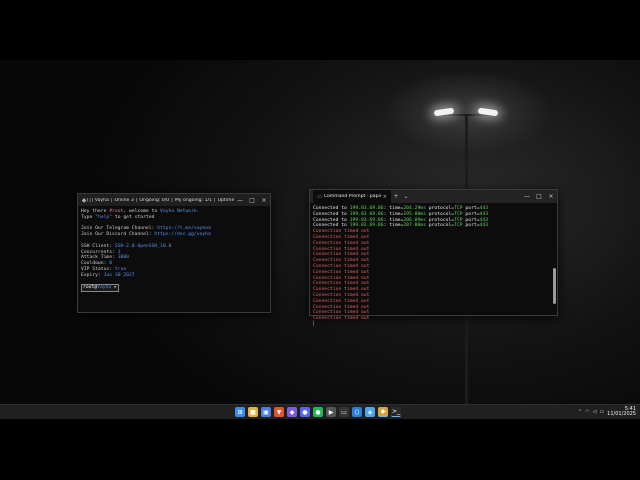 This screenshot has width=640, height=480. Describe the element at coordinates (305, 412) in the screenshot. I see `discord-icon: ●` at that location.